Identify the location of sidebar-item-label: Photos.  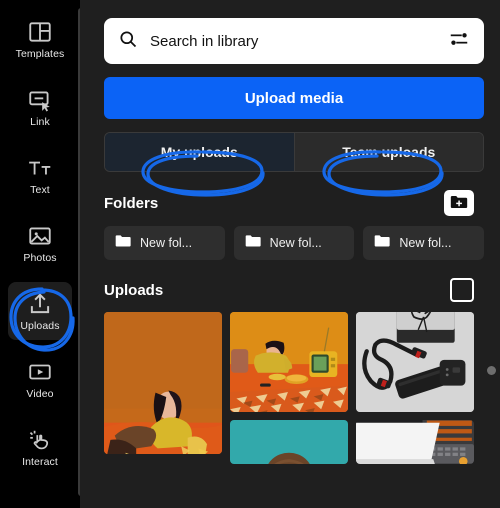
(40, 257).